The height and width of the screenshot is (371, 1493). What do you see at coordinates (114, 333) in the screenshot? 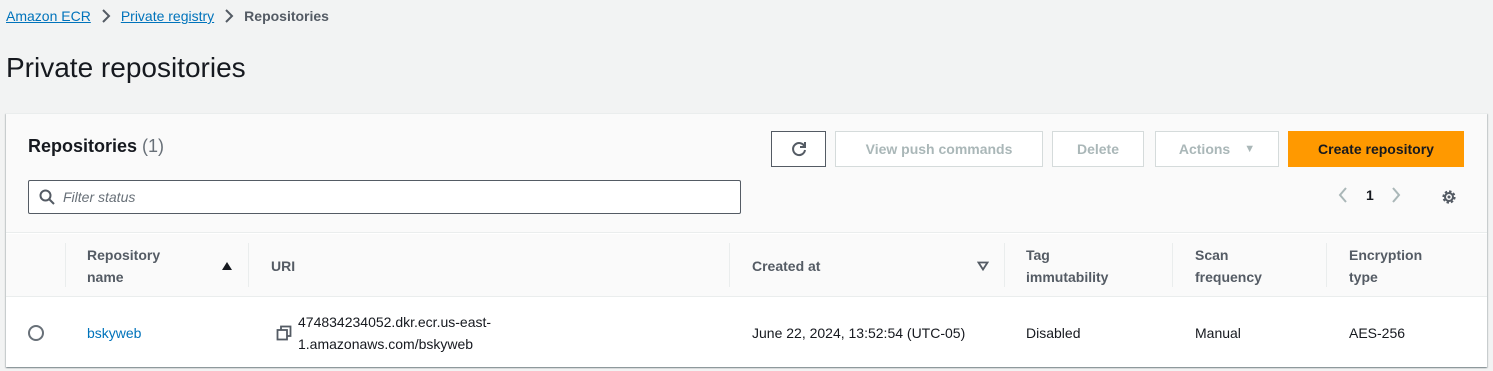
I see `repository-name-link: bskyweb` at bounding box center [114, 333].